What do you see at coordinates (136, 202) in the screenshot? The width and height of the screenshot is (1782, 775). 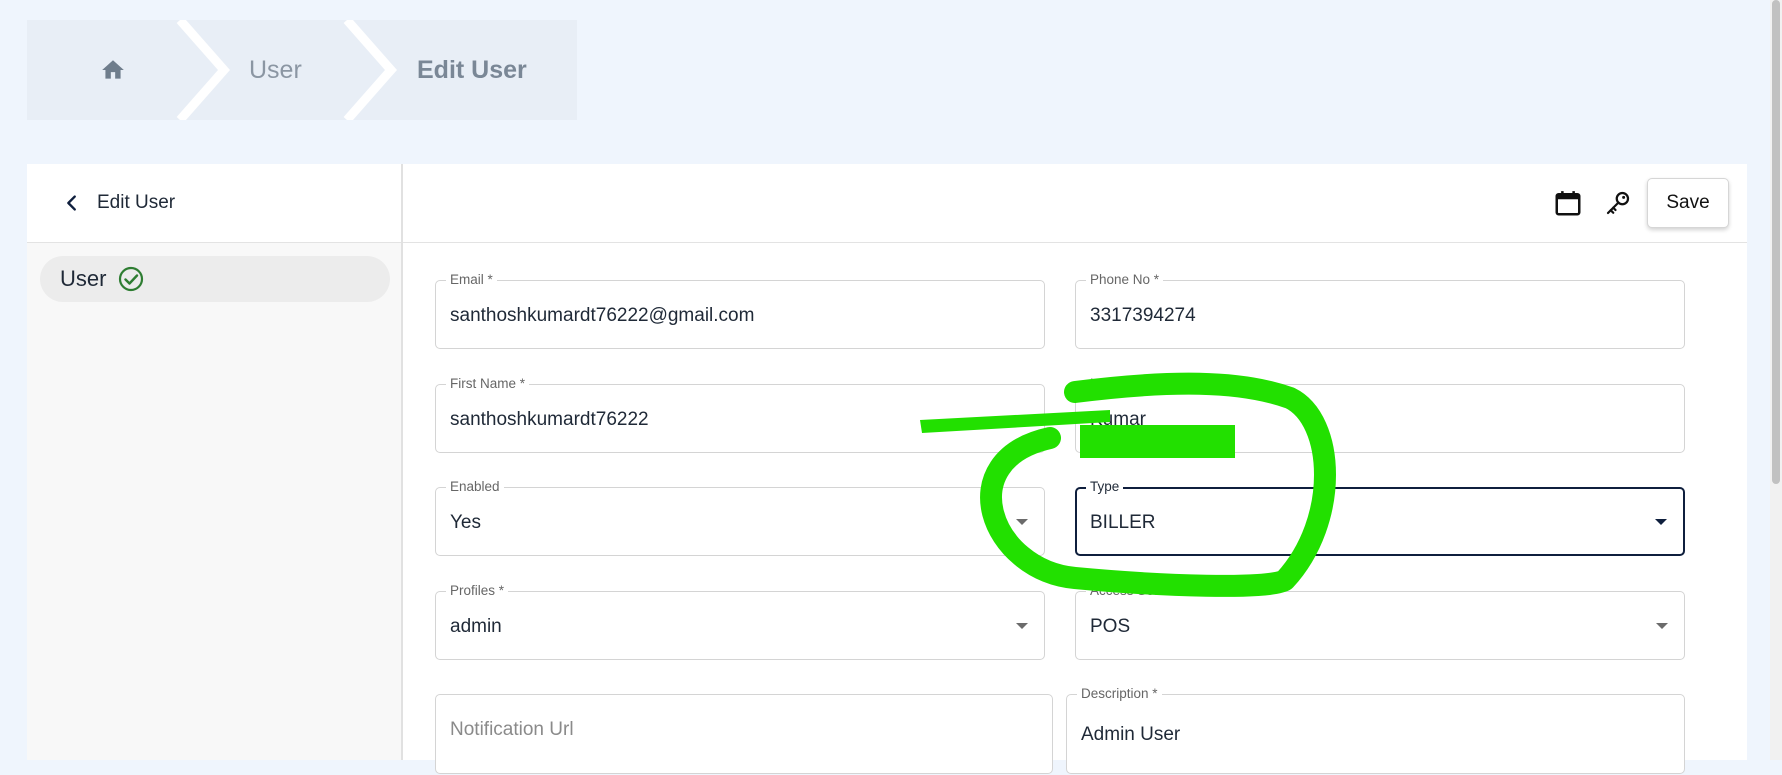 I see `sidebar-title: Edit User` at bounding box center [136, 202].